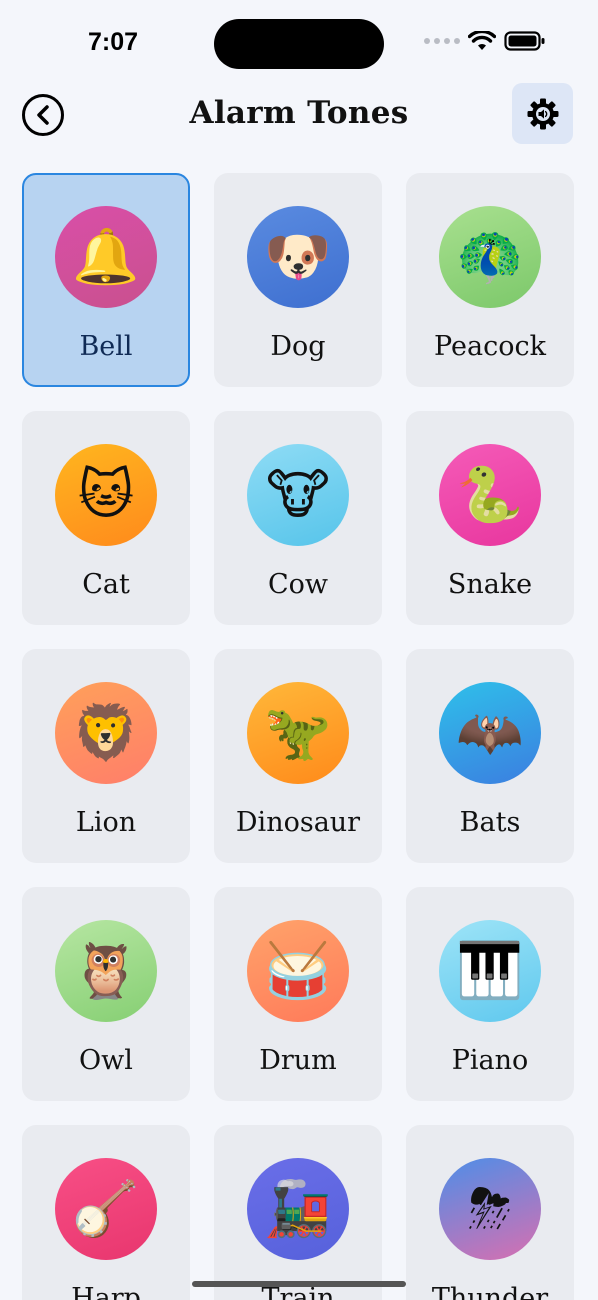  Describe the element at coordinates (106, 1060) in the screenshot. I see `tone-label: Owl` at that location.